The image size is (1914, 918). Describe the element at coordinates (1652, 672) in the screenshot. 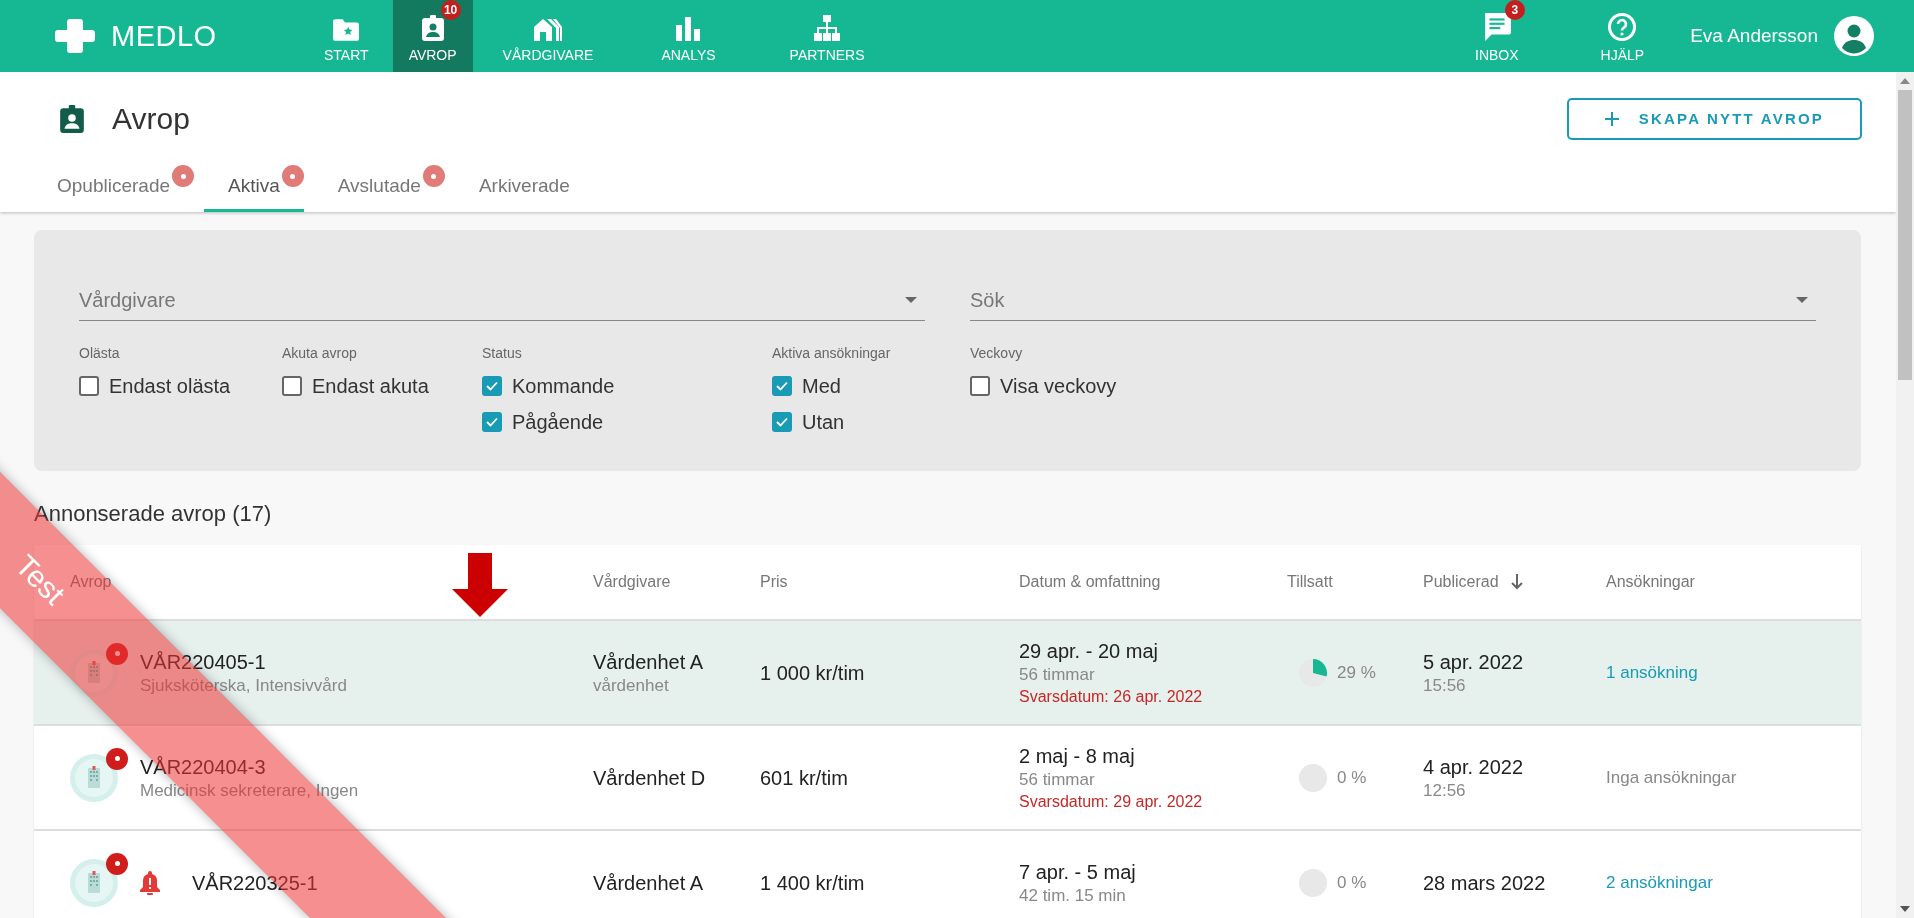

I see `applications-link: 1 ansökning` at that location.